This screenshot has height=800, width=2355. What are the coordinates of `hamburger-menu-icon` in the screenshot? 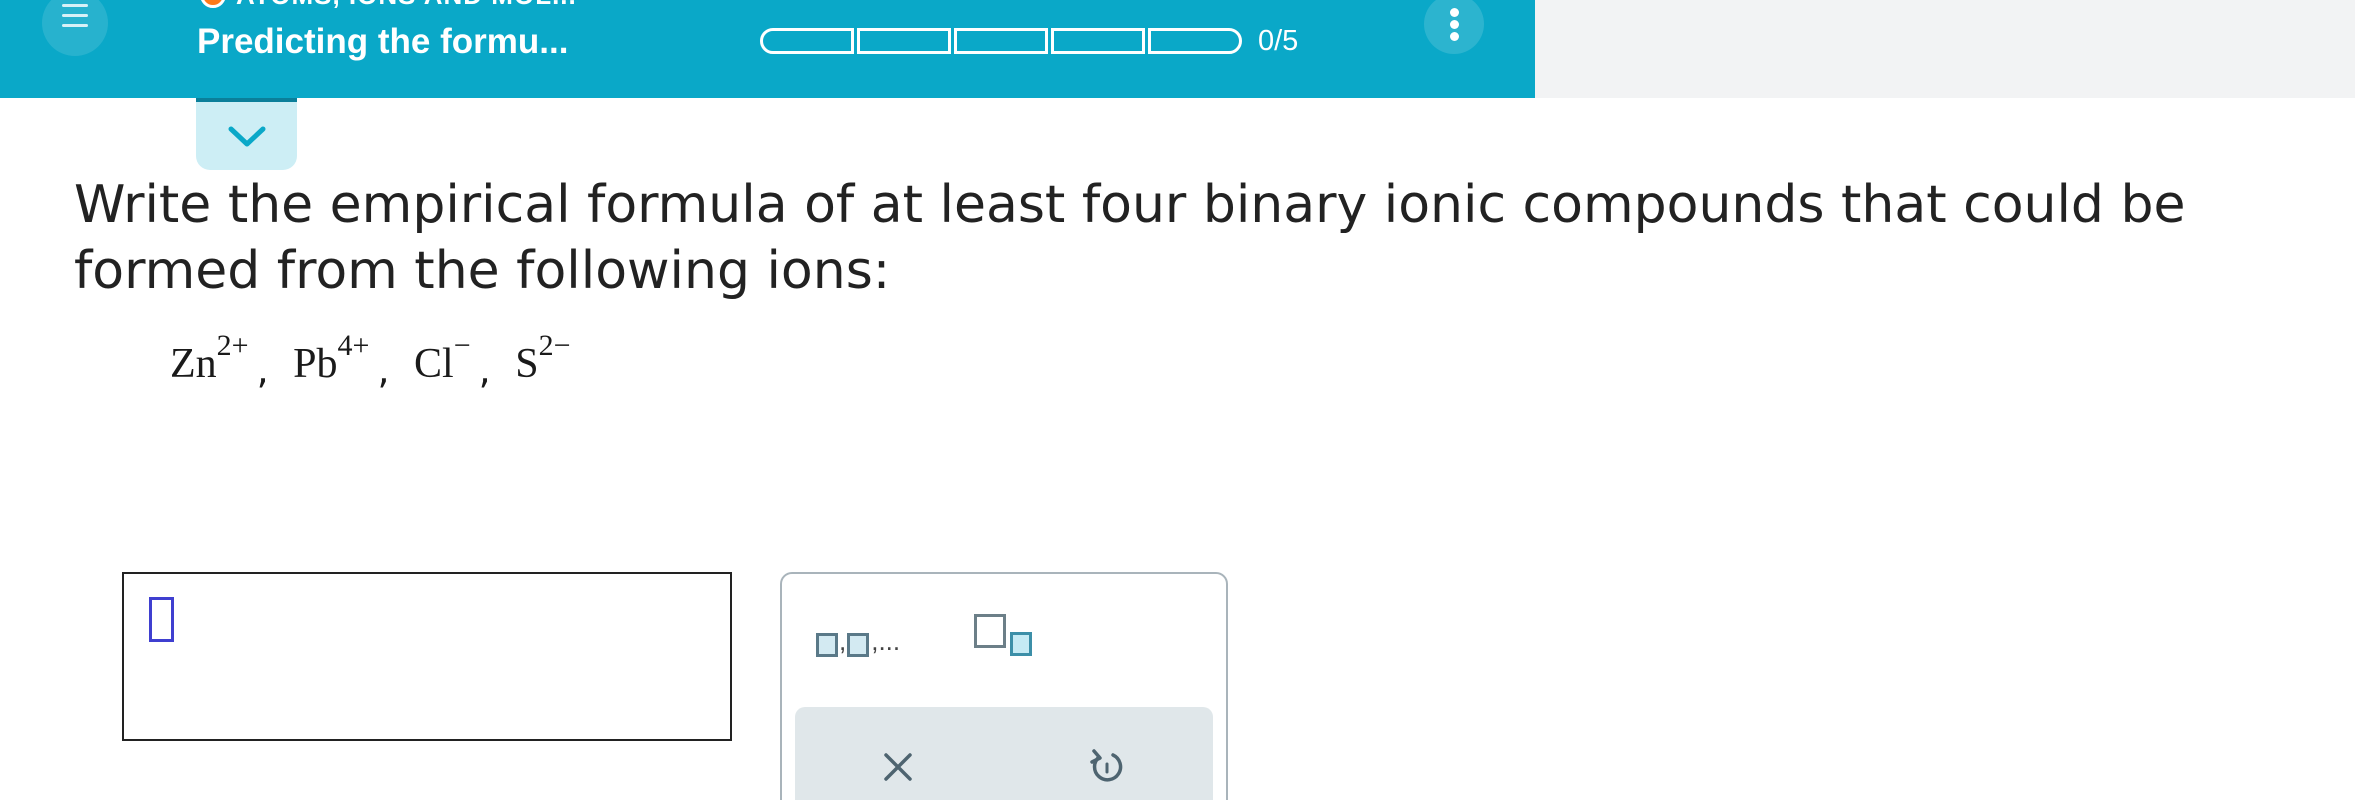 It's located at (75, 5).